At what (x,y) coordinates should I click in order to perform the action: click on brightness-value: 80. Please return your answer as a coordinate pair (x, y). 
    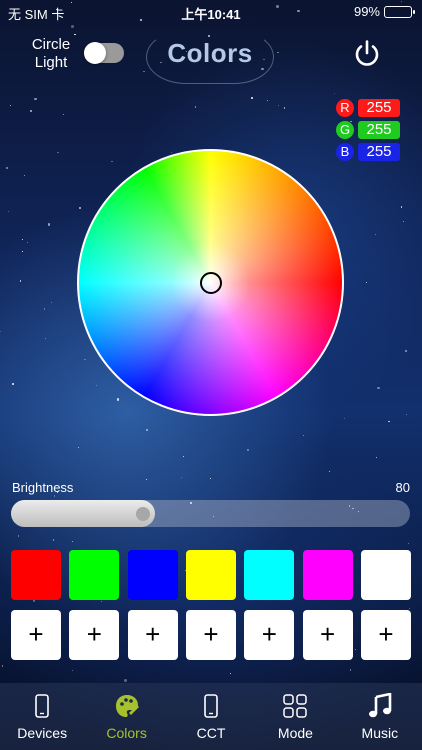
    Looking at the image, I should click on (402, 487).